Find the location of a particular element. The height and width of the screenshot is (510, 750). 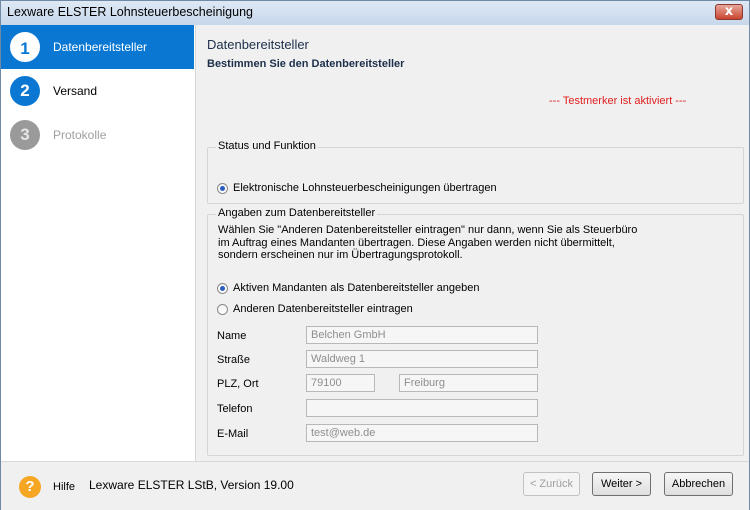

close-icon: x is located at coordinates (729, 11).